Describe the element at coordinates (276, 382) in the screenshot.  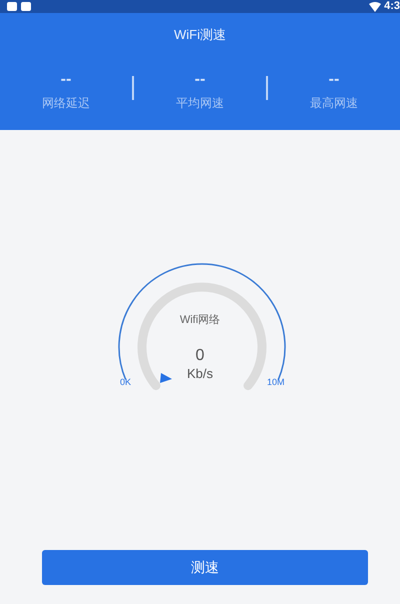
I see `max-label: 10M` at that location.